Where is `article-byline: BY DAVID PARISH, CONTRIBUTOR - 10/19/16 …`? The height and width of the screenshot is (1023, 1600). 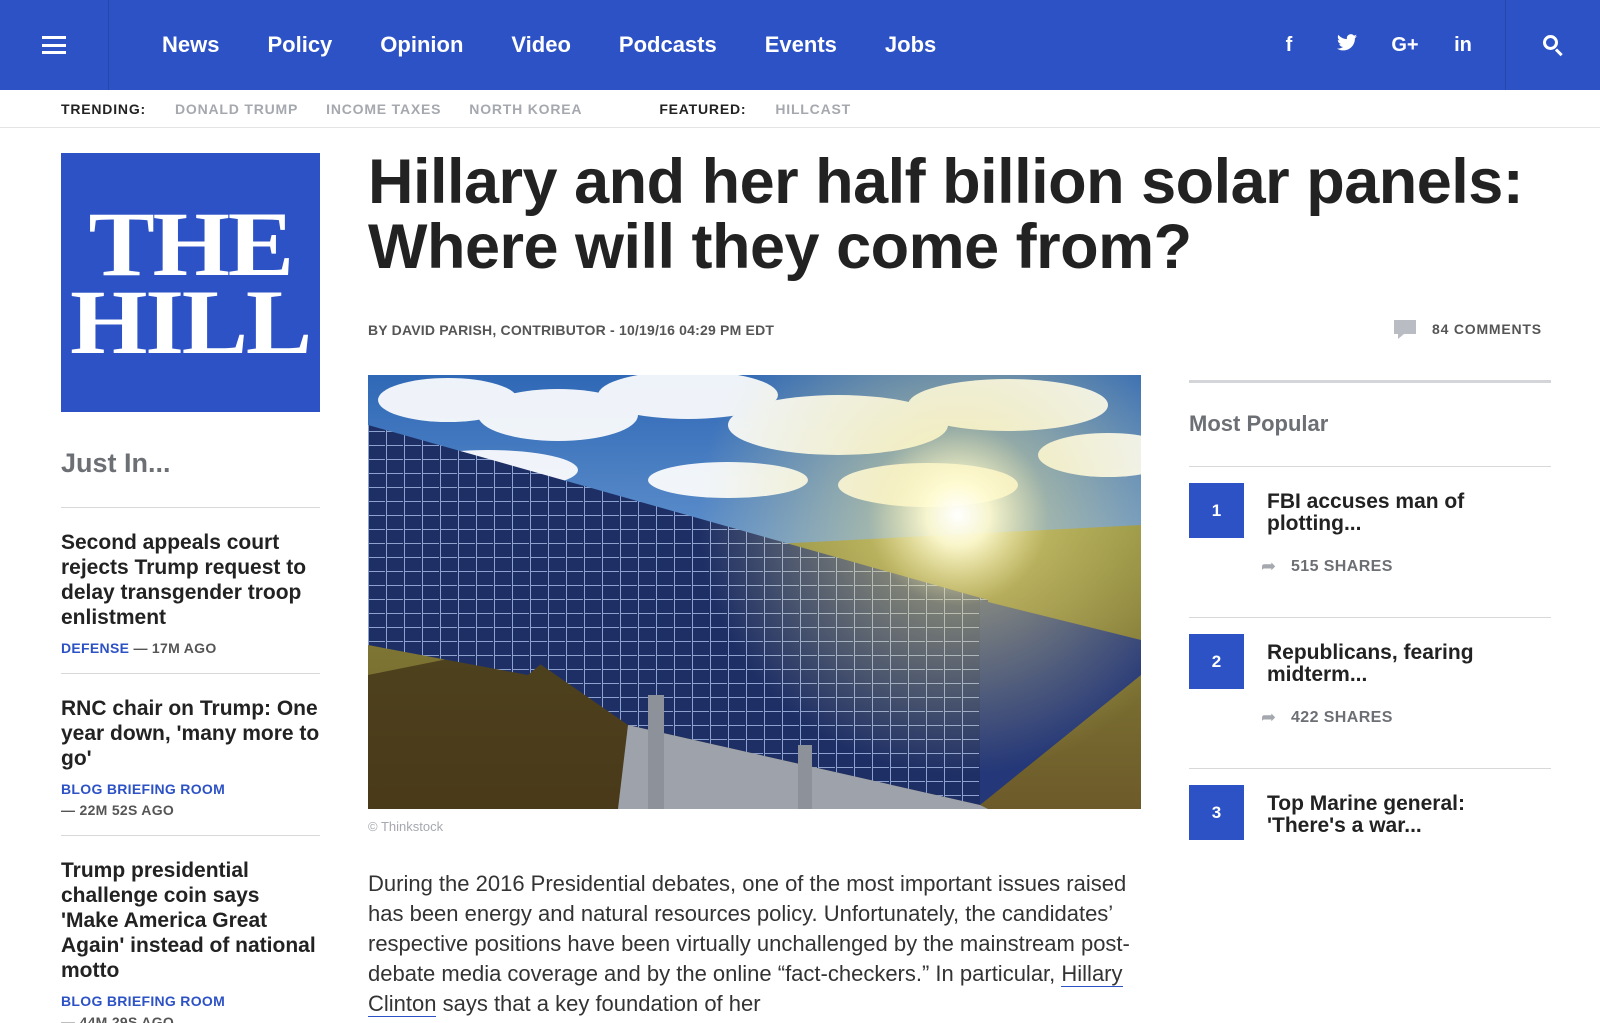 article-byline: BY DAVID PARISH, CONTRIBUTOR - 10/19/16 … is located at coordinates (571, 330).